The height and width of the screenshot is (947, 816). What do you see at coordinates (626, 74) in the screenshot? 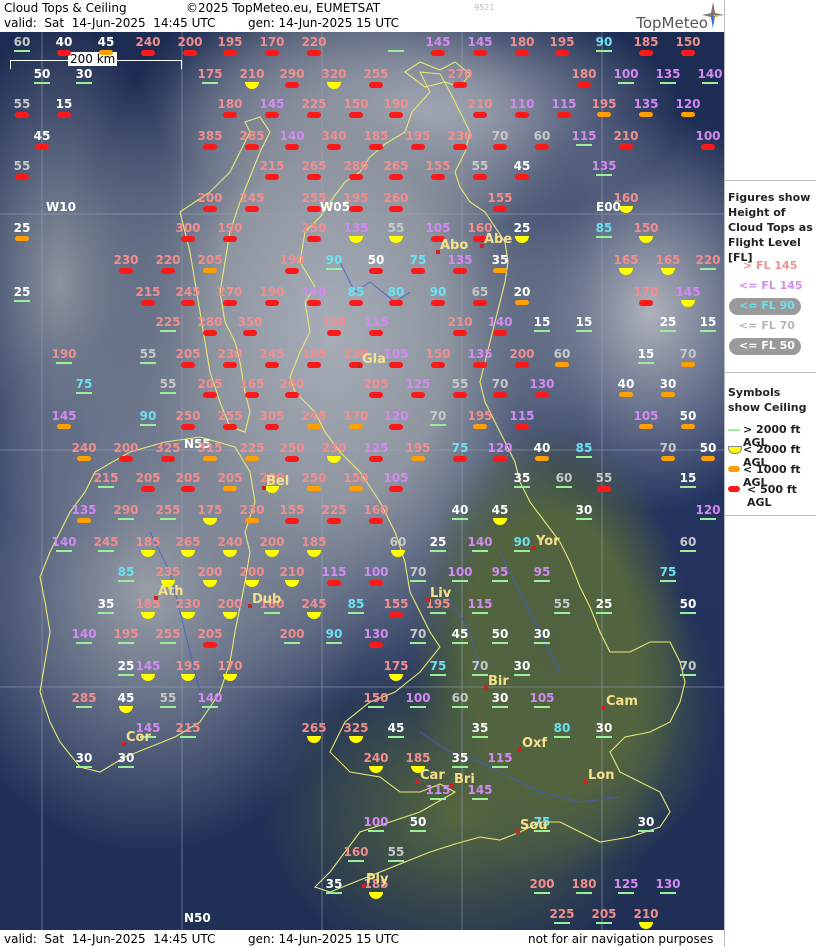
I see `cloud-top-label: 100` at bounding box center [626, 74].